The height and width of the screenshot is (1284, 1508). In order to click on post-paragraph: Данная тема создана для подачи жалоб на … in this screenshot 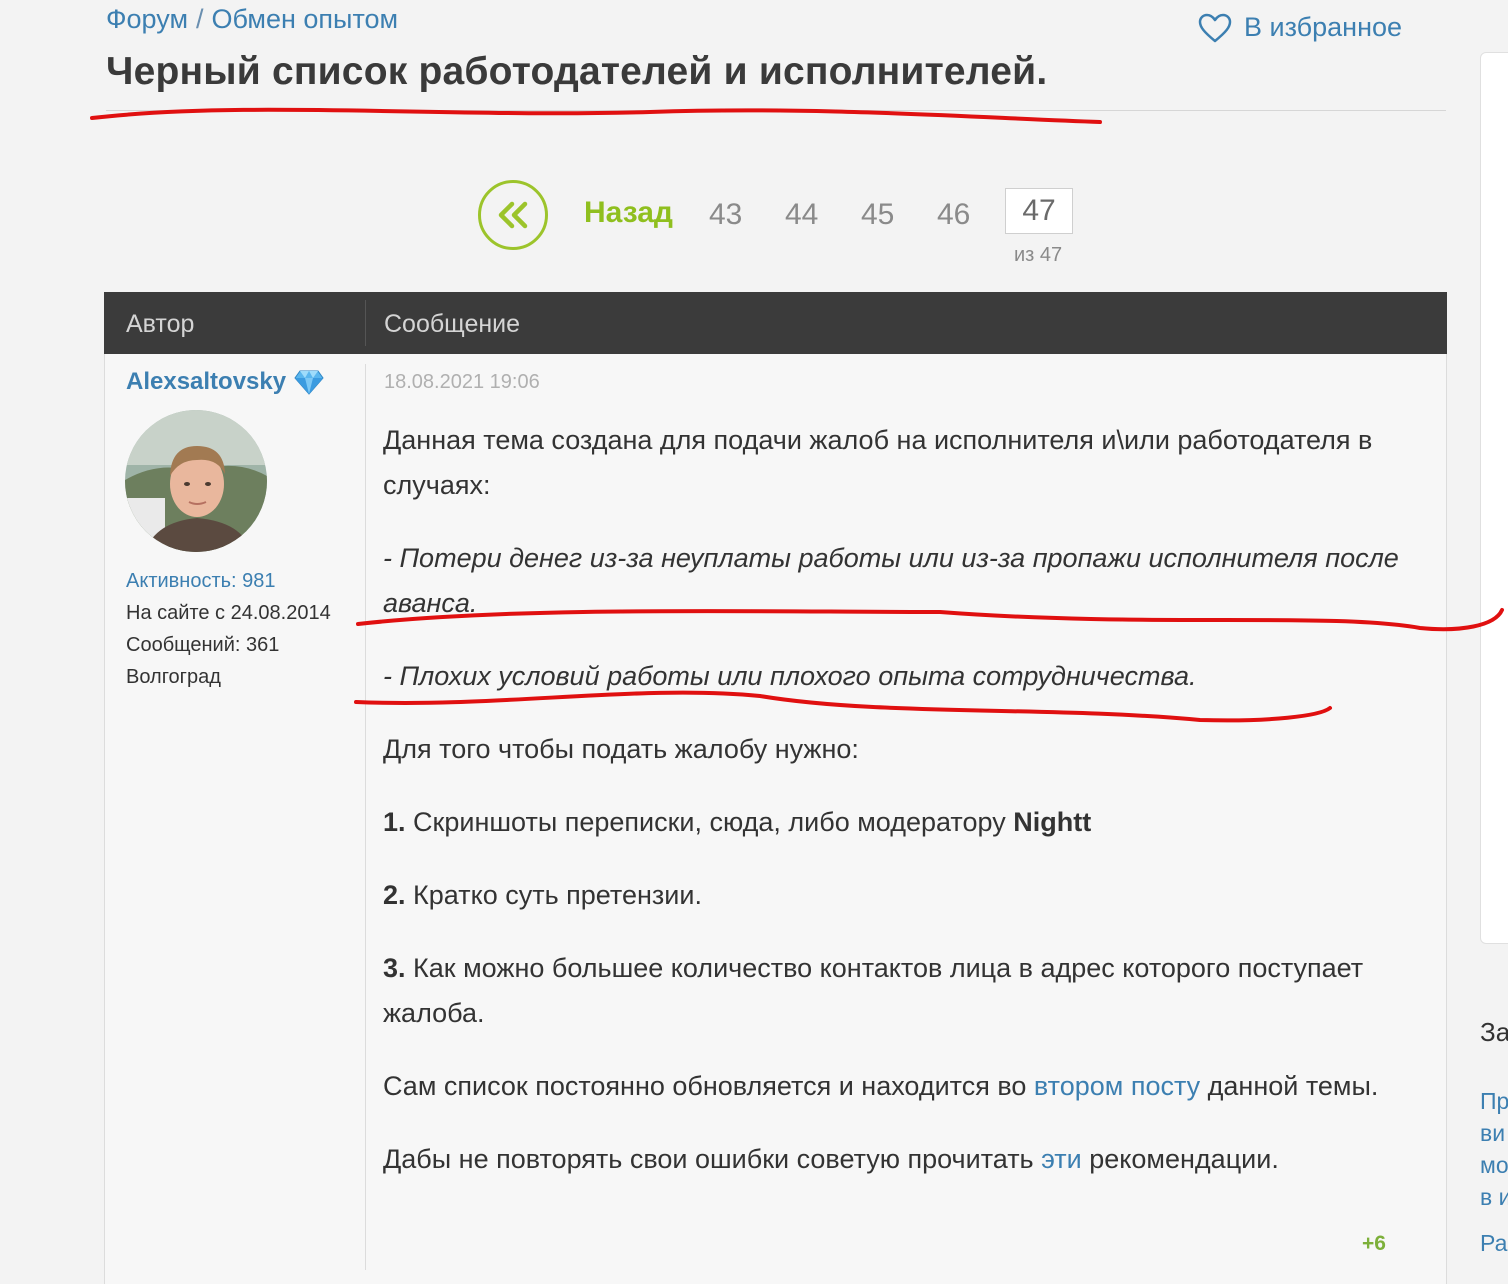, I will do `click(878, 462)`.